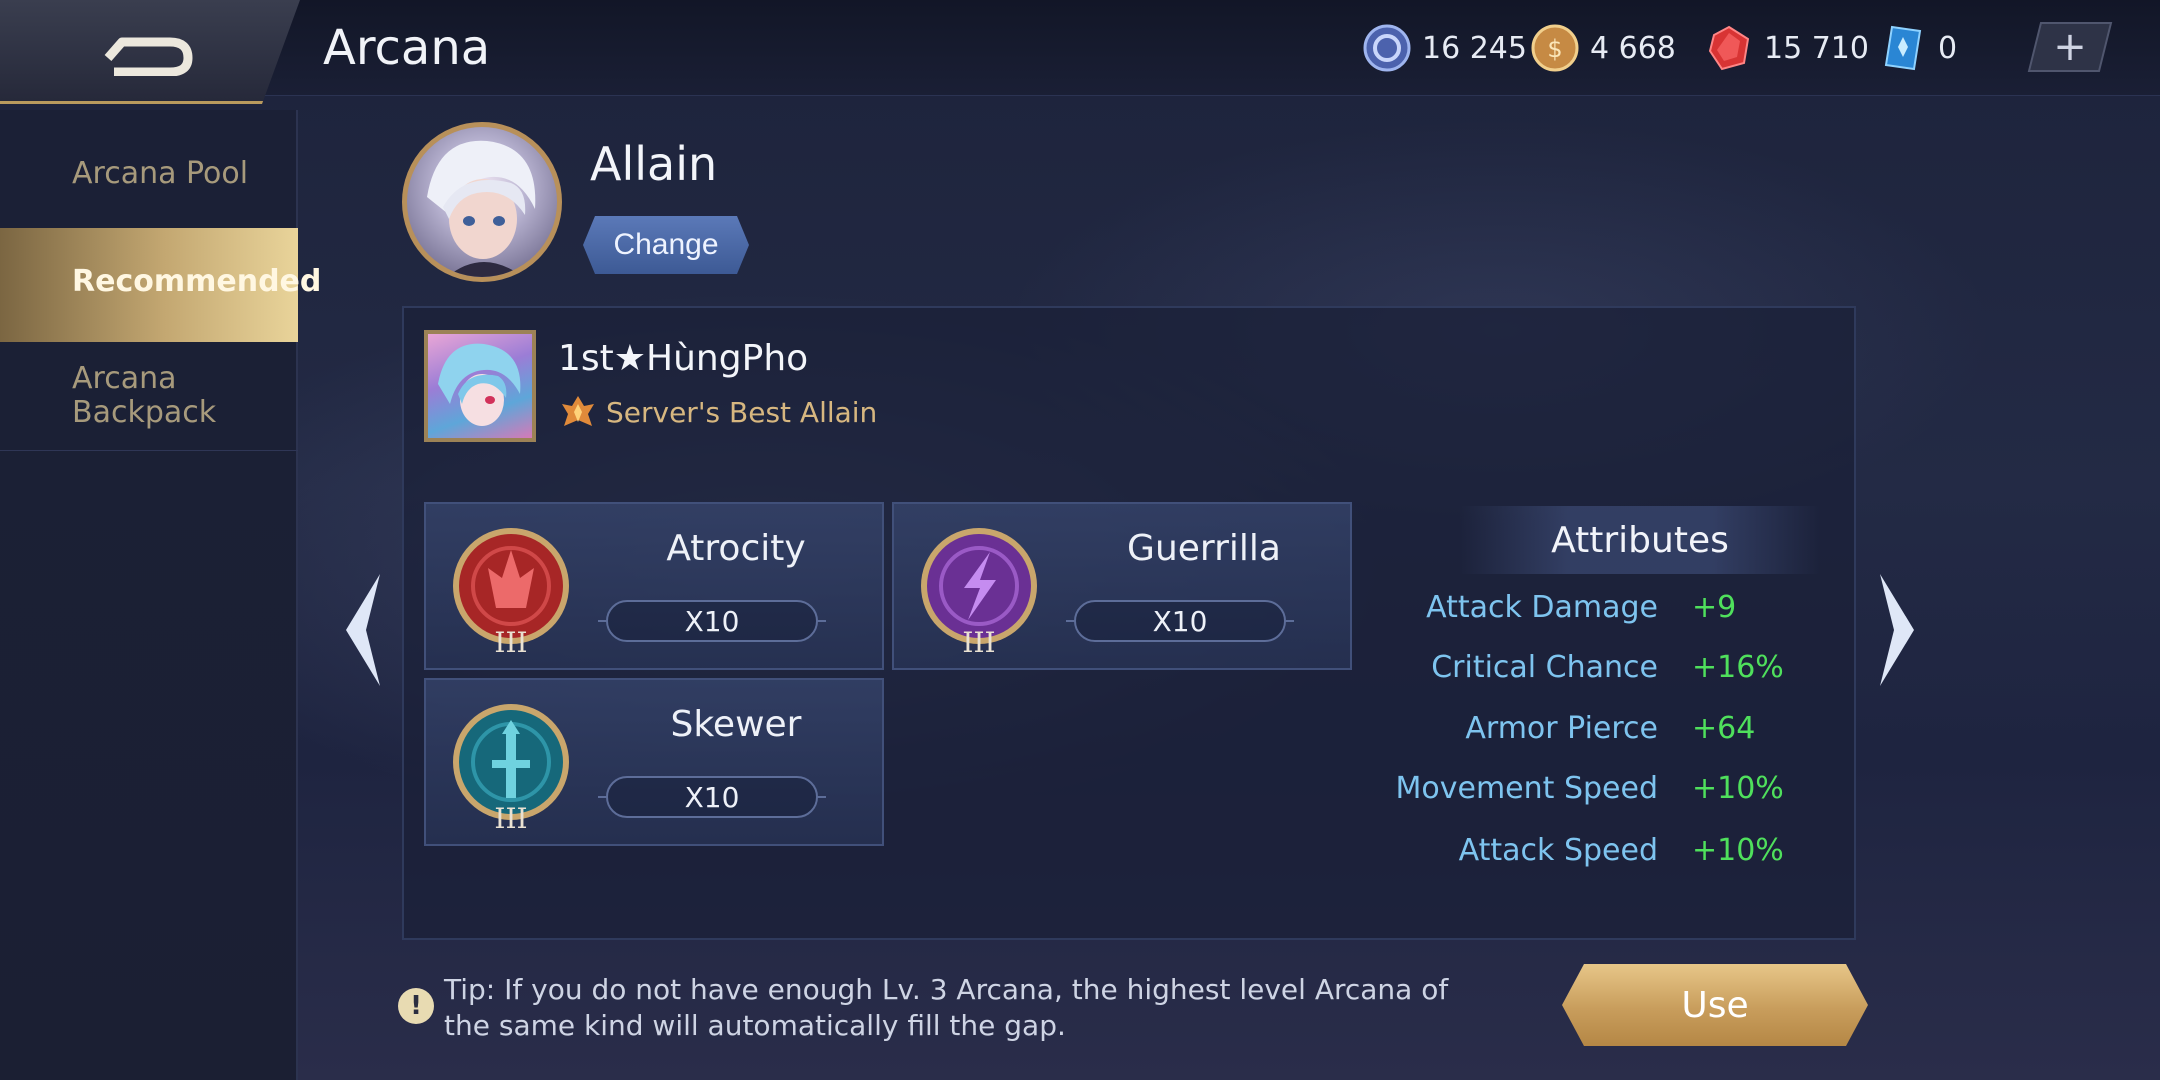 This screenshot has width=2160, height=1080. I want to click on attribute-label: Movement Speed, so click(1527, 788).